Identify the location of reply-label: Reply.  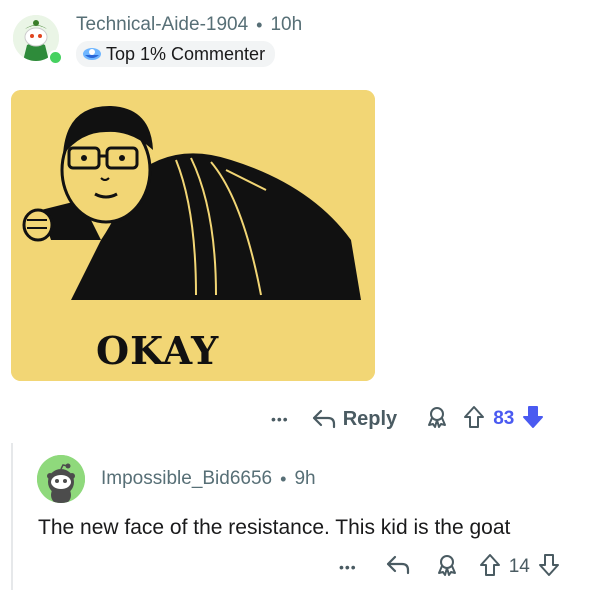
(370, 418).